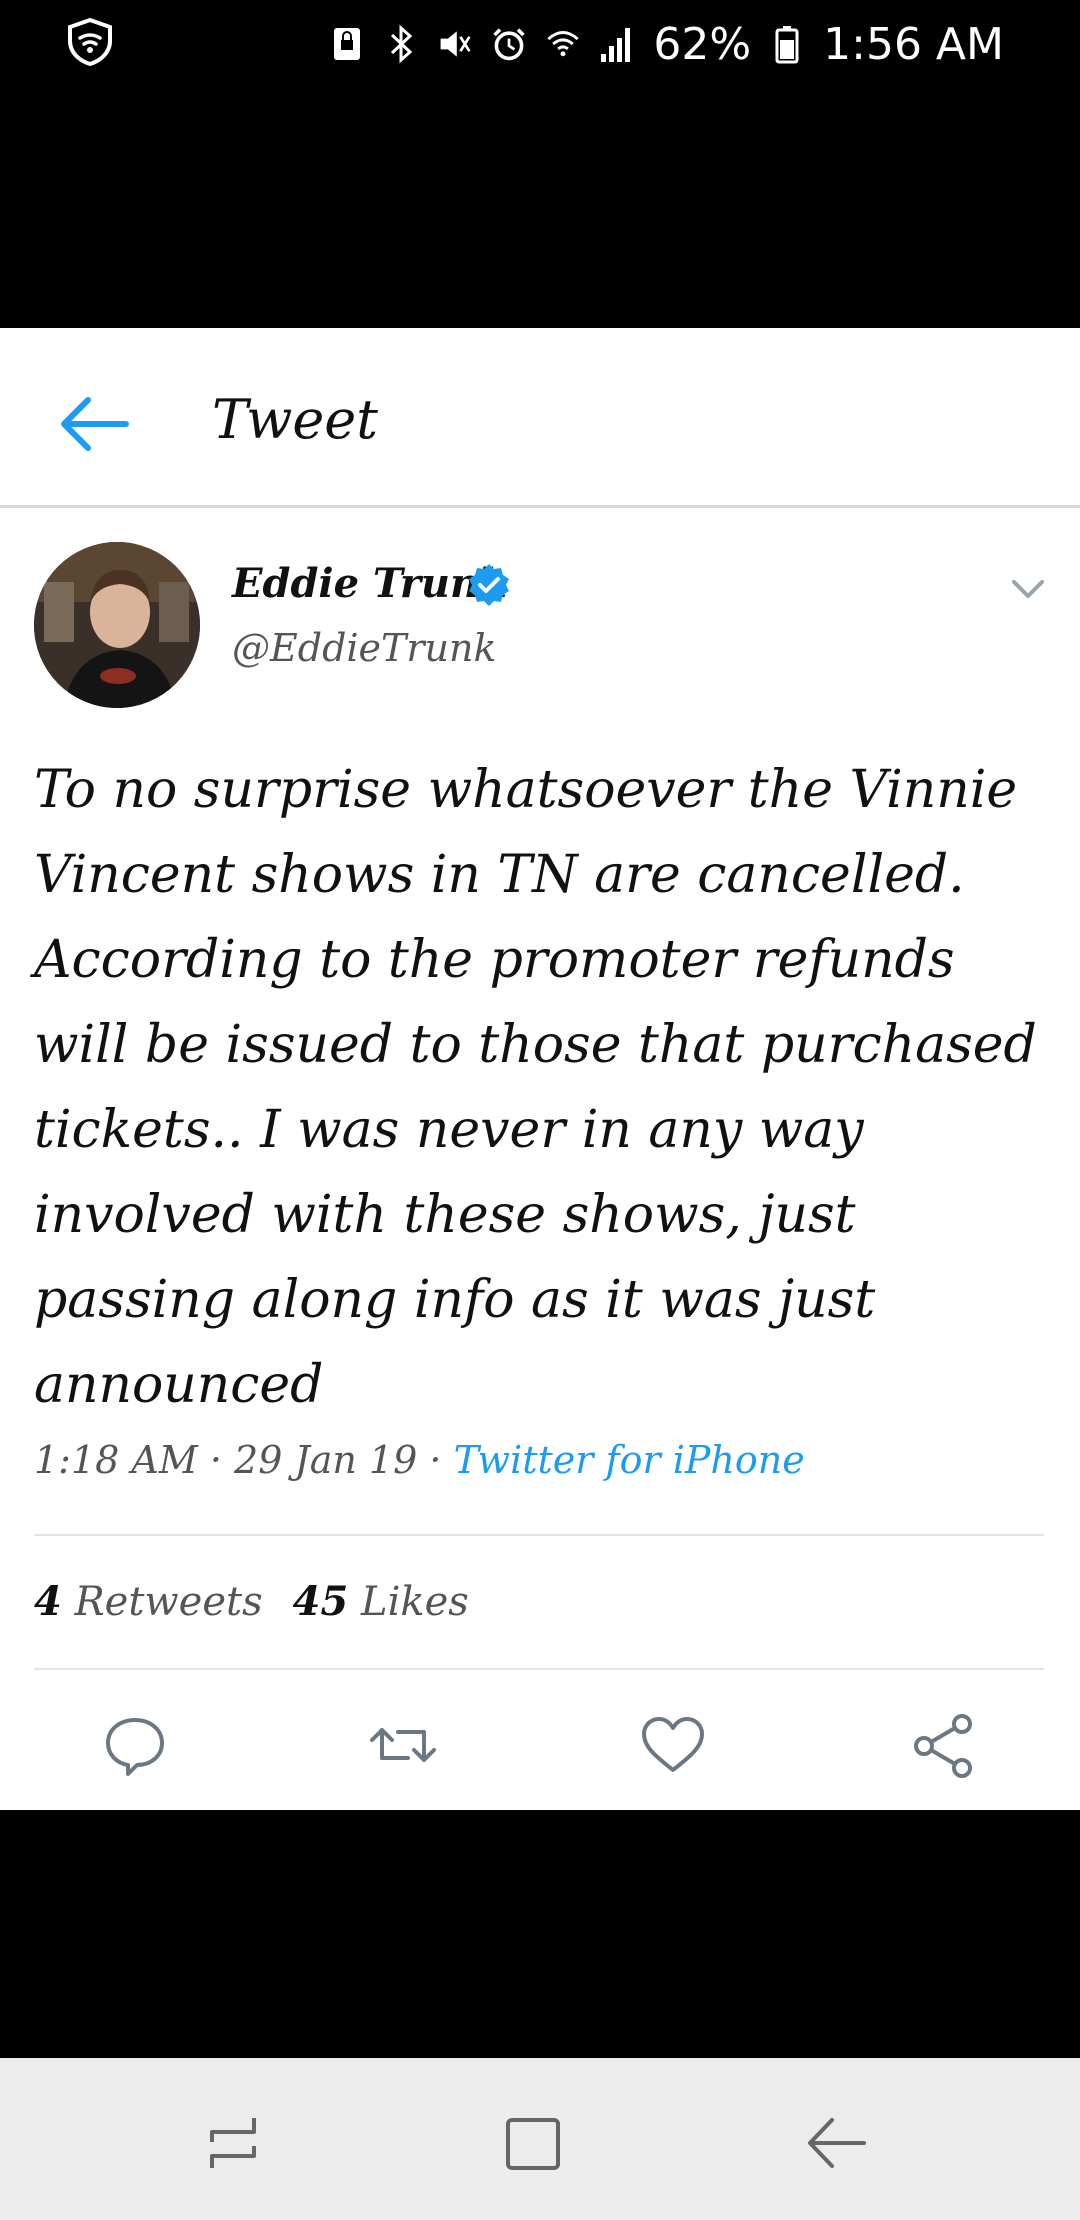  What do you see at coordinates (168, 1602) in the screenshot?
I see `retweets-label: Retweets` at bounding box center [168, 1602].